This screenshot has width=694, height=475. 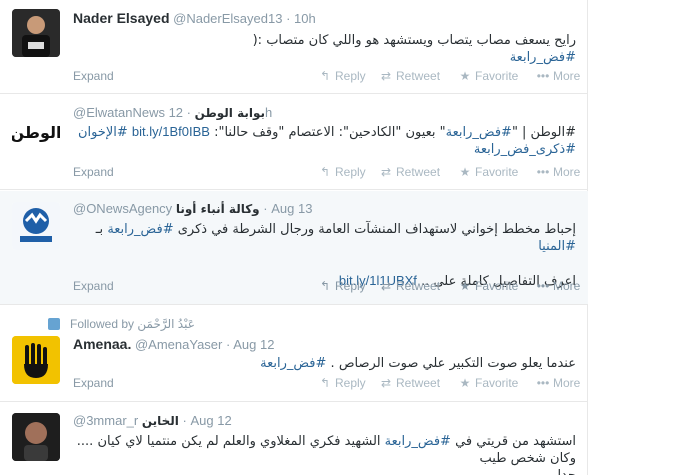 What do you see at coordinates (102, 344) in the screenshot?
I see `user-name: Amenaa.` at bounding box center [102, 344].